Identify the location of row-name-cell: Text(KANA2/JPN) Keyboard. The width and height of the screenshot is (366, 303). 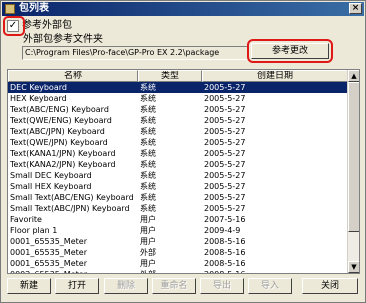
(63, 164).